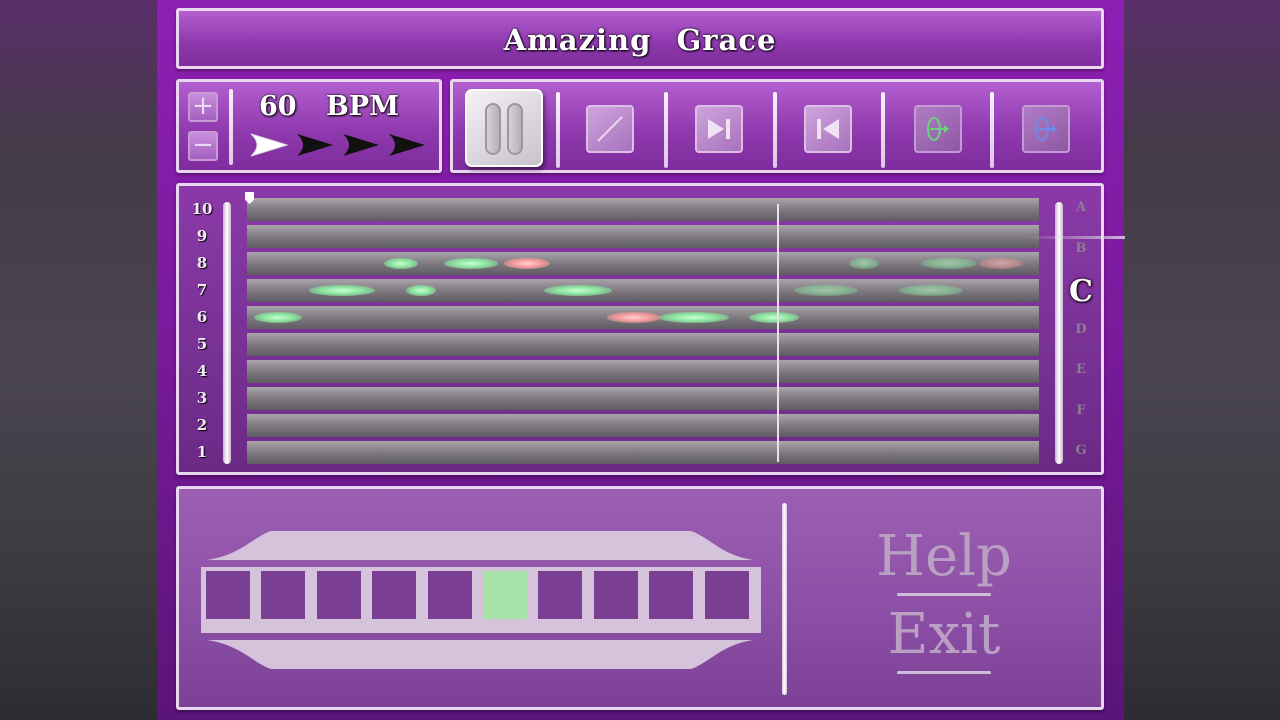  I want to click on hole-number-label: 3, so click(202, 398).